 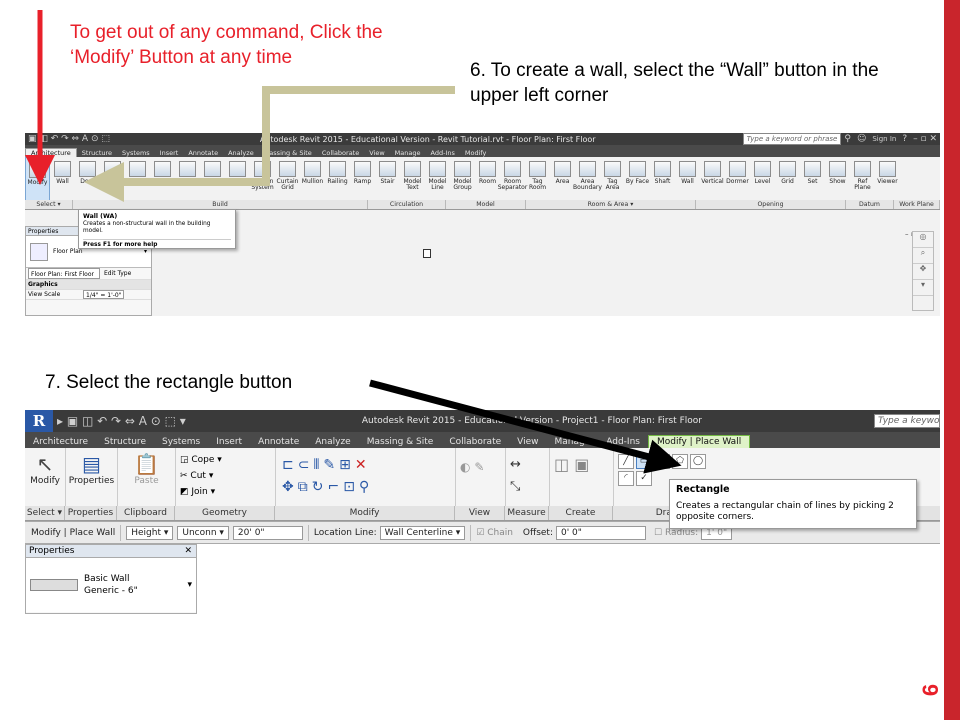 What do you see at coordinates (104, 294) in the screenshot?
I see `view-scale-value: 1/4" = 1'-0"` at bounding box center [104, 294].